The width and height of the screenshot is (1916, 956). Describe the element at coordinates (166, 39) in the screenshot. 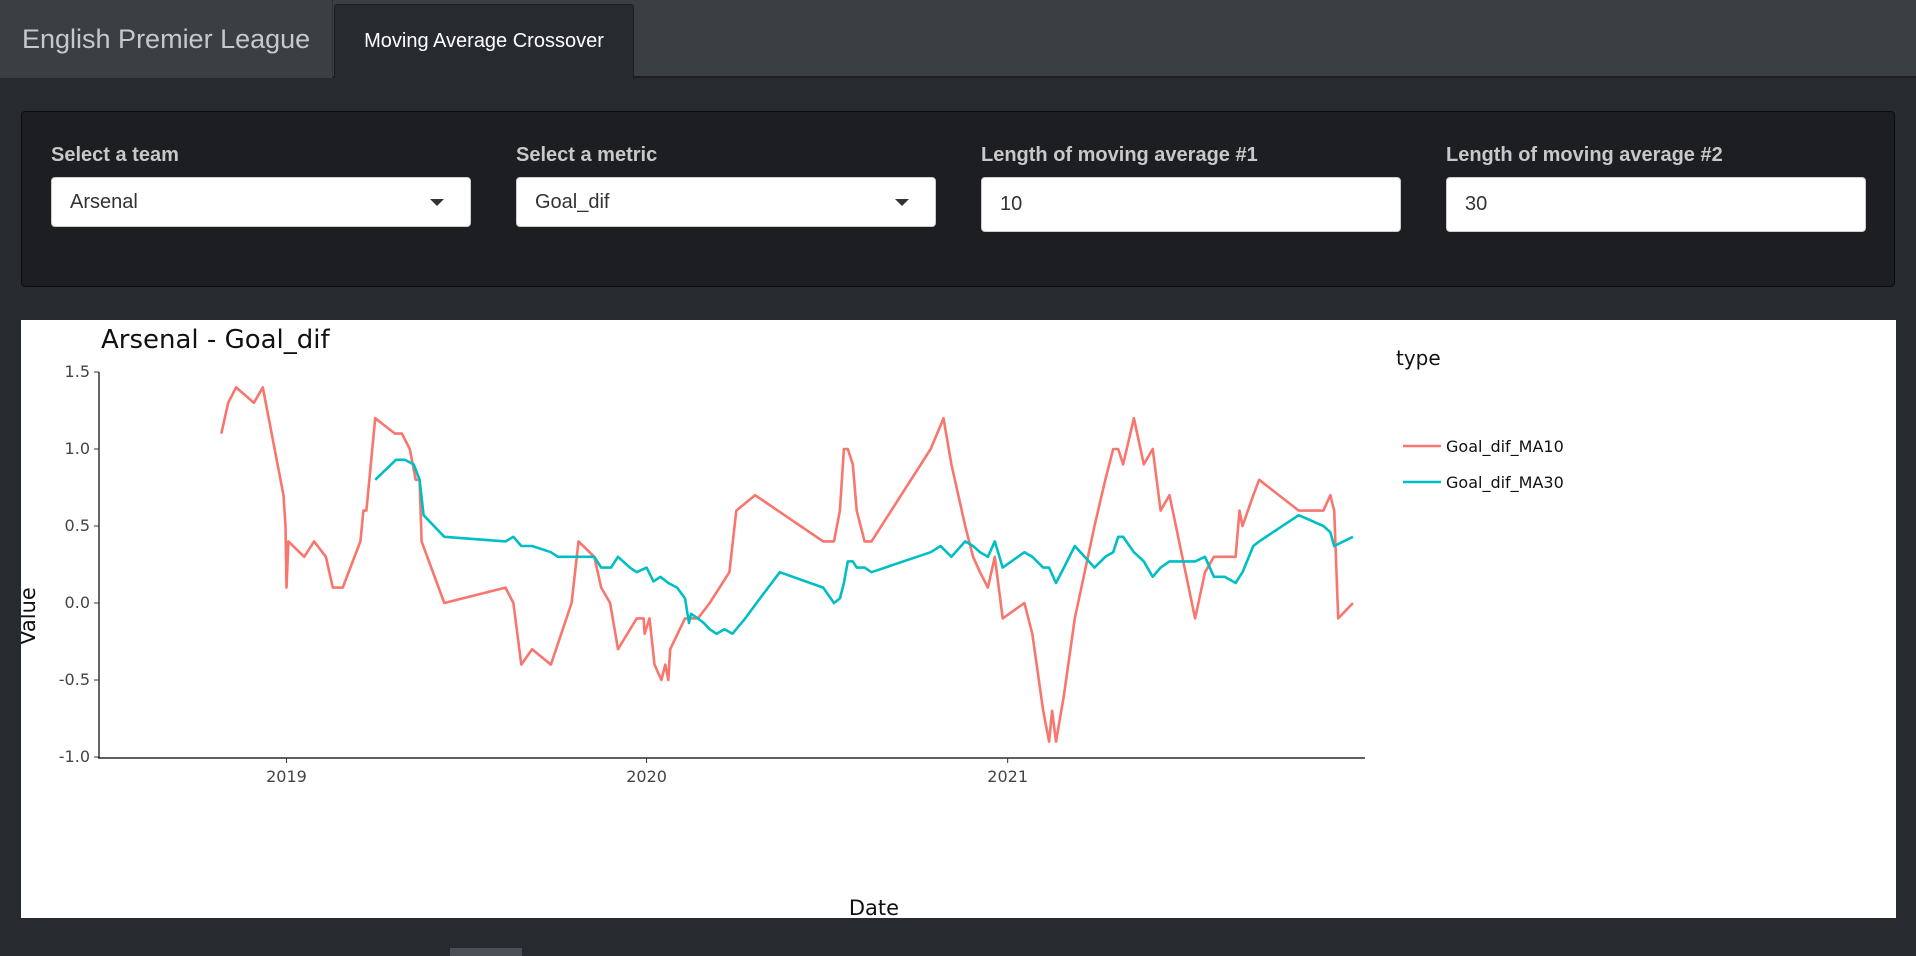

I see `navbar-brand: English Premier League` at that location.